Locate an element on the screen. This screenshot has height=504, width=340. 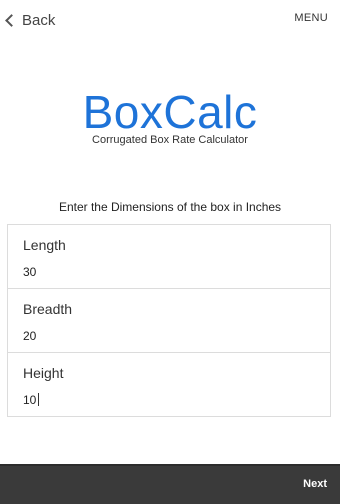
app-subtitle: Corrugated Box Rate Calculator is located at coordinates (170, 140).